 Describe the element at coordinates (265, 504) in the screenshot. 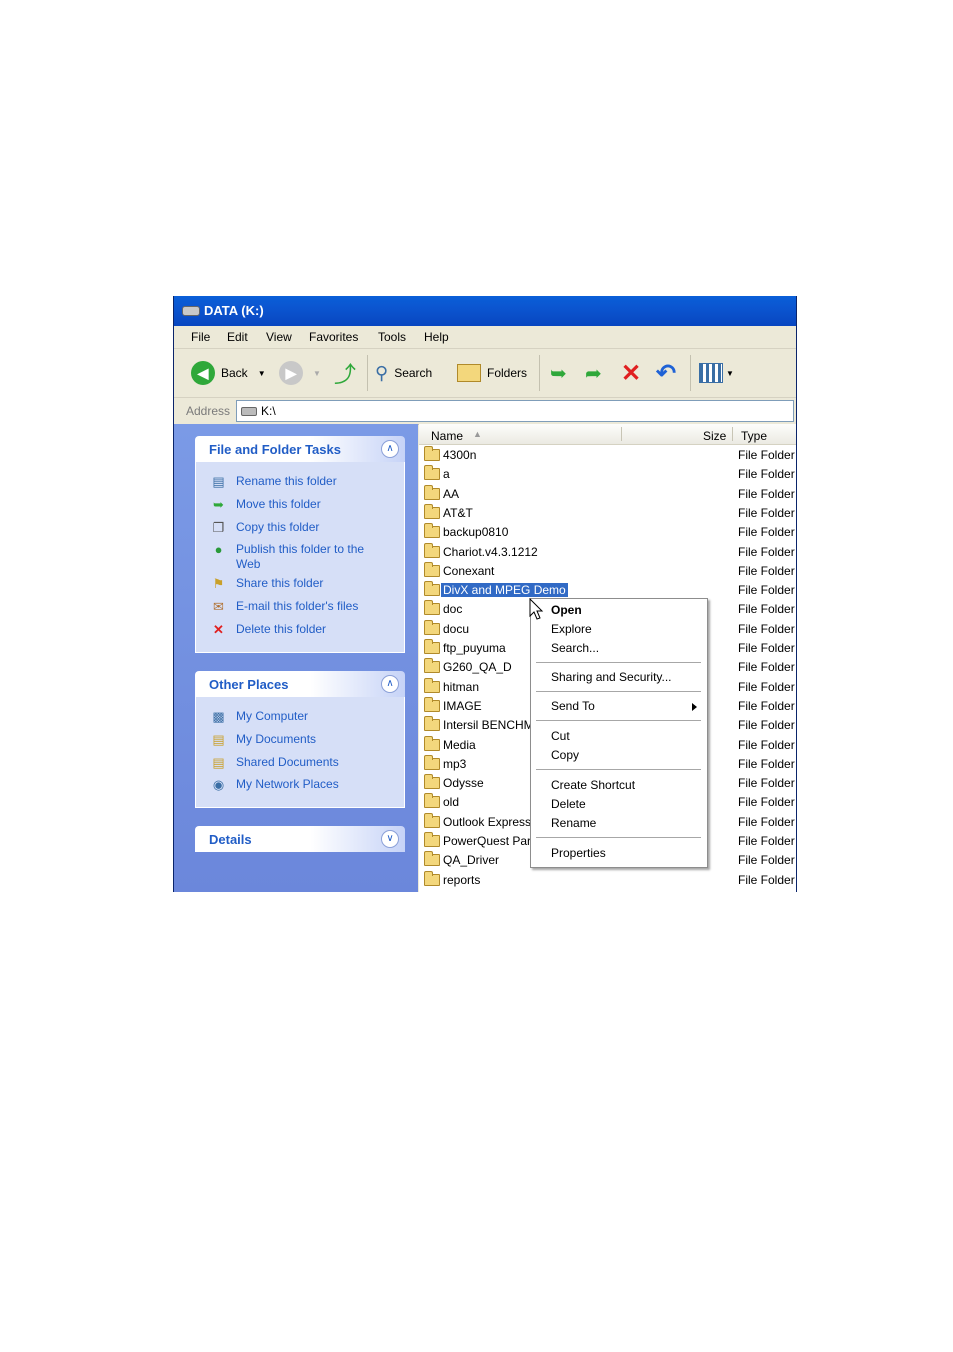

I see `task-move-folder: ➥ Move this folder` at that location.